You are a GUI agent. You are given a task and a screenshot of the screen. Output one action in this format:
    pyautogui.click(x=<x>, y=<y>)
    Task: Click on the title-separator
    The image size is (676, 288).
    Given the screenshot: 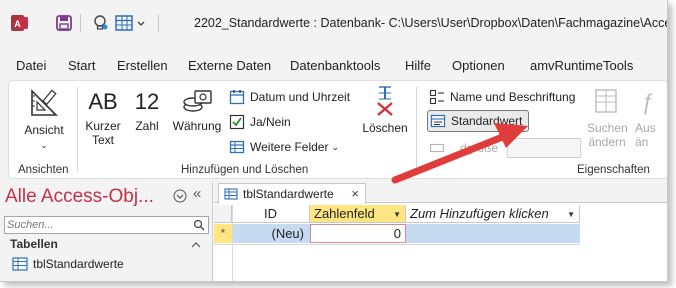 What is the action you would take?
    pyautogui.click(x=158, y=23)
    